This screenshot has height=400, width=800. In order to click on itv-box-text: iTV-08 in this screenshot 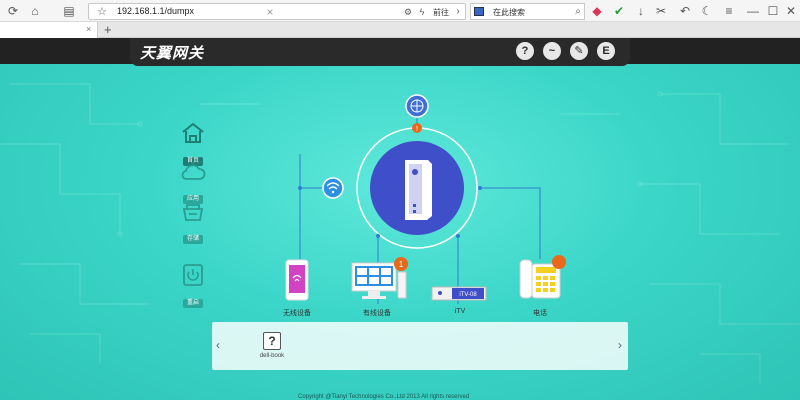, I will do `click(468, 295)`.